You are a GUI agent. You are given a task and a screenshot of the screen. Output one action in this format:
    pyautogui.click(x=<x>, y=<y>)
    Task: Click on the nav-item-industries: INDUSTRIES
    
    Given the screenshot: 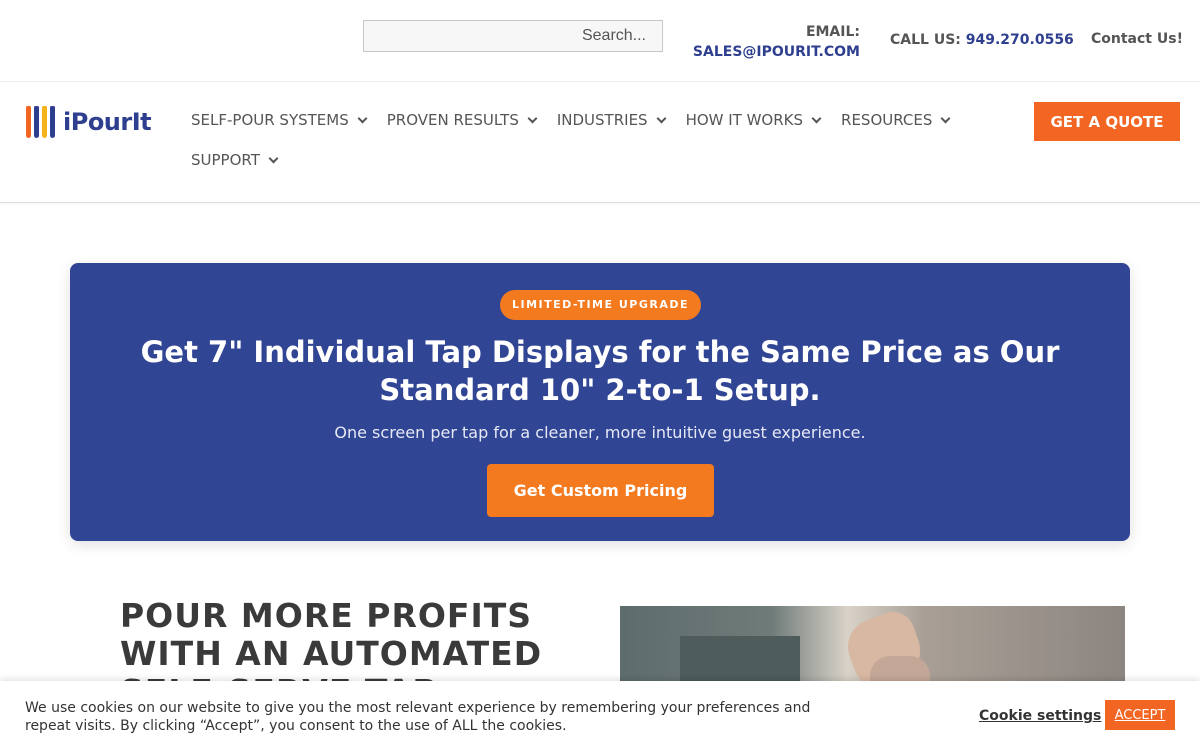 What is the action you would take?
    pyautogui.click(x=611, y=120)
    